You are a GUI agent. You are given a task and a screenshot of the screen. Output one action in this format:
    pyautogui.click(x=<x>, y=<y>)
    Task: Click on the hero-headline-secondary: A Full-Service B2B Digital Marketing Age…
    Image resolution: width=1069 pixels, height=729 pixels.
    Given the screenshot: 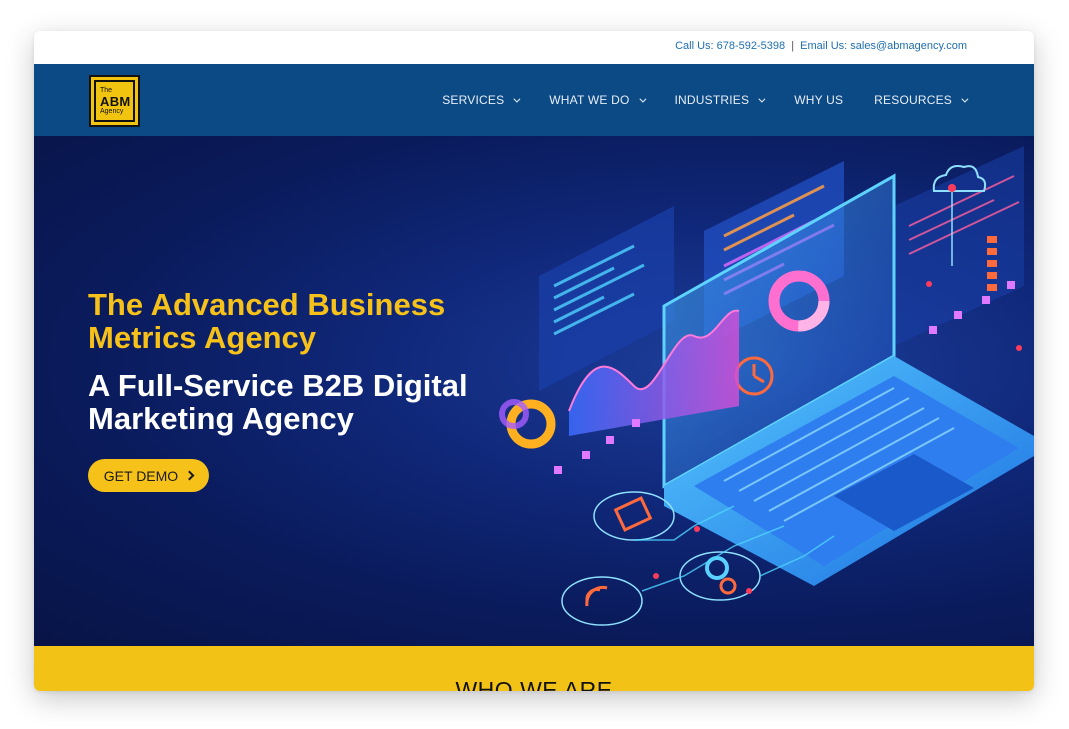 What is the action you would take?
    pyautogui.click(x=278, y=402)
    